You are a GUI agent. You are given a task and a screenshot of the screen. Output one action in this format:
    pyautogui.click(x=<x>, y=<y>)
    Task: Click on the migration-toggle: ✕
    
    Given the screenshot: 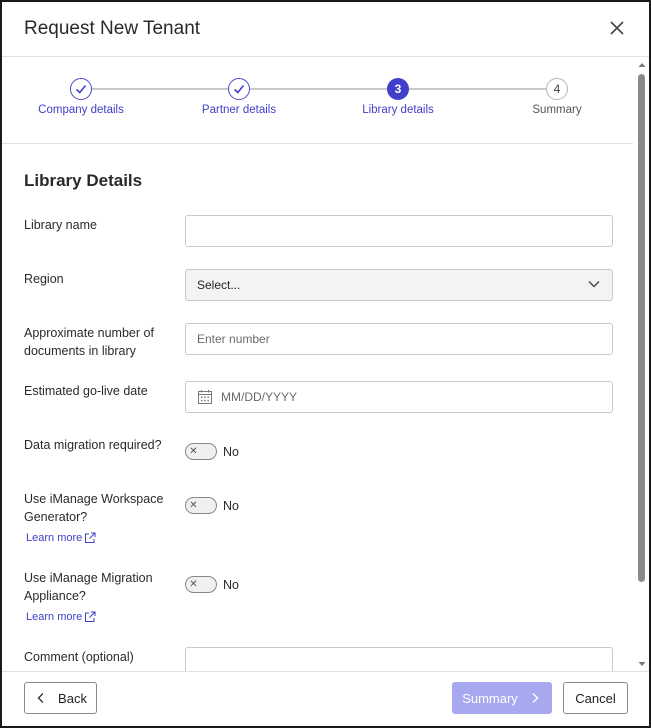 What is the action you would take?
    pyautogui.click(x=201, y=451)
    